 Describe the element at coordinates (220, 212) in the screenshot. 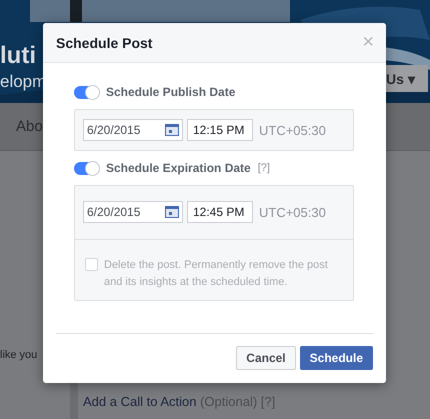

I see `time-field: 12:45 PM` at that location.